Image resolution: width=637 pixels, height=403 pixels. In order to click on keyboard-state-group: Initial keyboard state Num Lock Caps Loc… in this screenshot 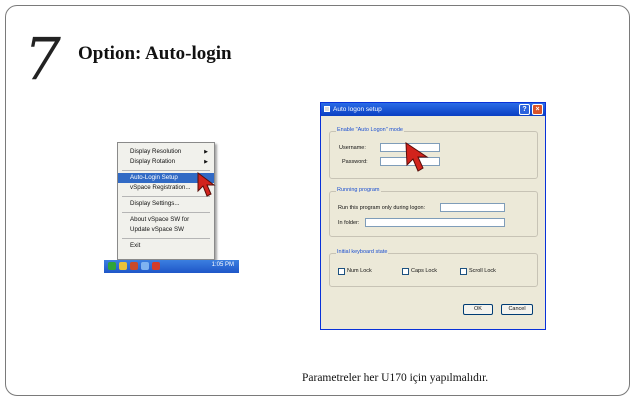, I will do `click(433, 268)`.